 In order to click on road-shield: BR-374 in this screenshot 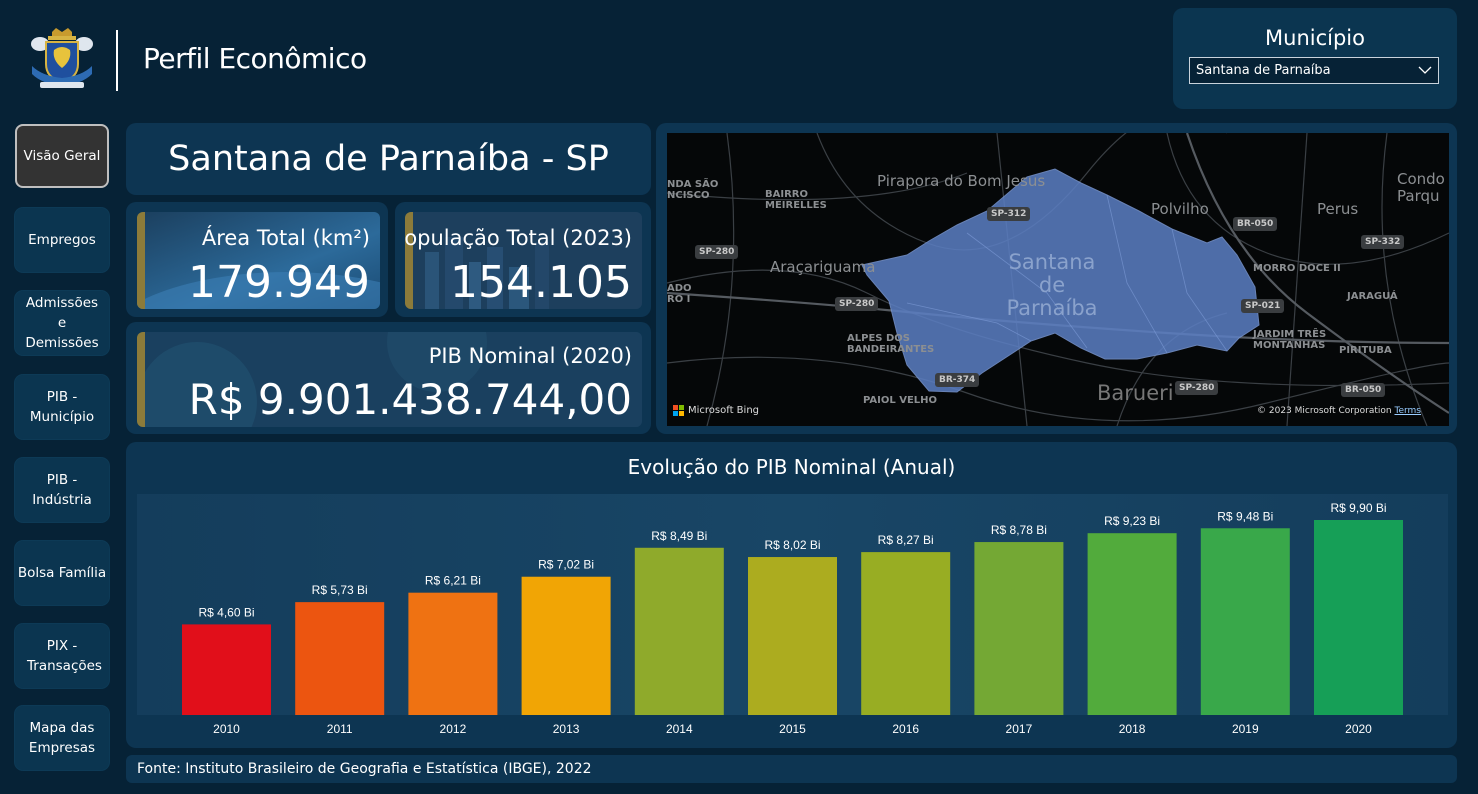, I will do `click(957, 380)`.